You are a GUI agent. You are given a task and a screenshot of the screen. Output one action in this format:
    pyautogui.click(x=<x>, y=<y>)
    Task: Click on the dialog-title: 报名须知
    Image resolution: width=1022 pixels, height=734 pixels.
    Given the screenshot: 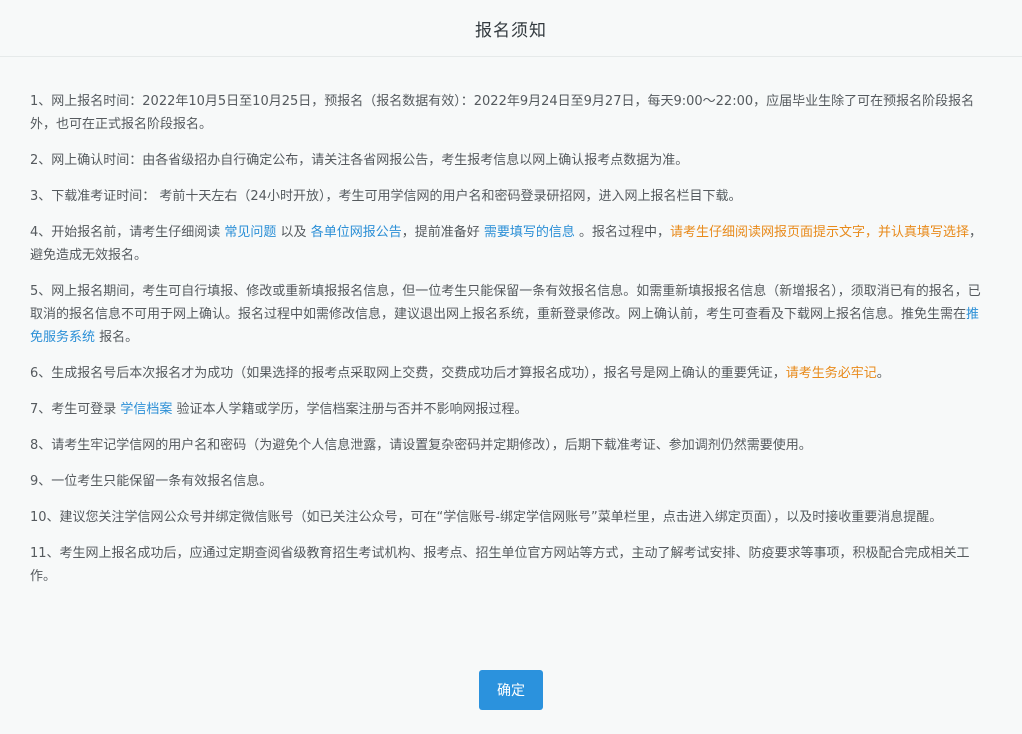 What is the action you would take?
    pyautogui.click(x=511, y=30)
    